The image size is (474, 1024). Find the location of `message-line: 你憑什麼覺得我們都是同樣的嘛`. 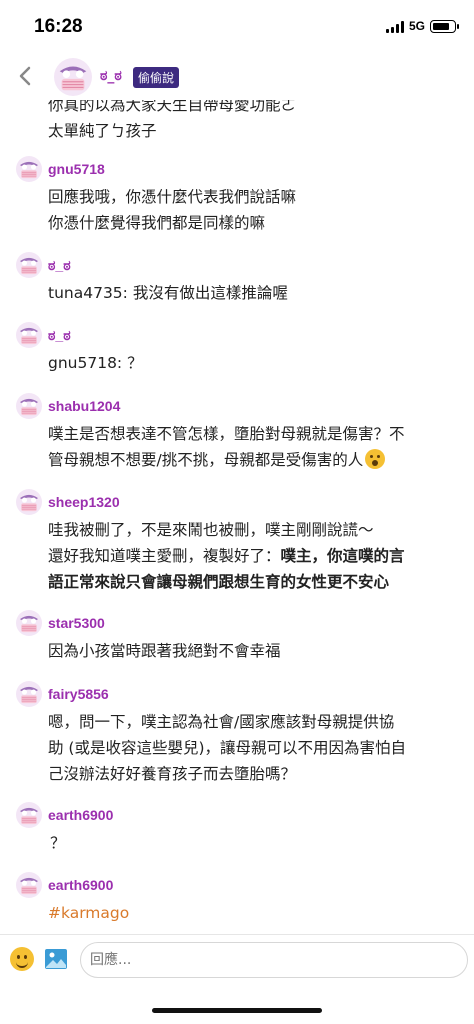

message-line: 你憑什麼覺得我們都是同樣的嘛 is located at coordinates (157, 223).